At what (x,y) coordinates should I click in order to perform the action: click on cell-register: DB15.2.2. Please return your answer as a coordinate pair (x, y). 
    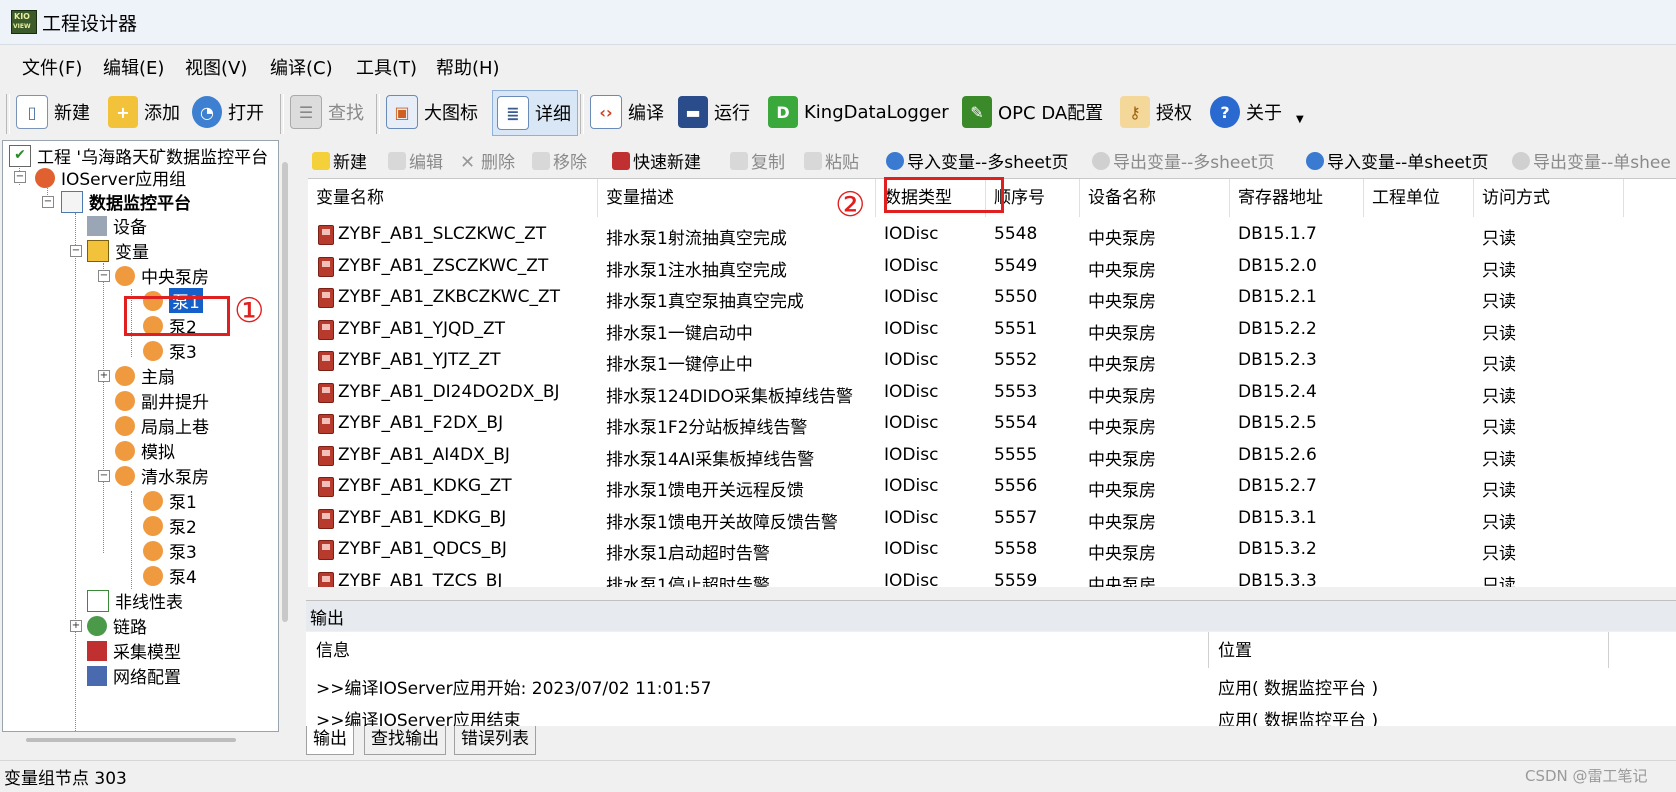
    Looking at the image, I should click on (1277, 328).